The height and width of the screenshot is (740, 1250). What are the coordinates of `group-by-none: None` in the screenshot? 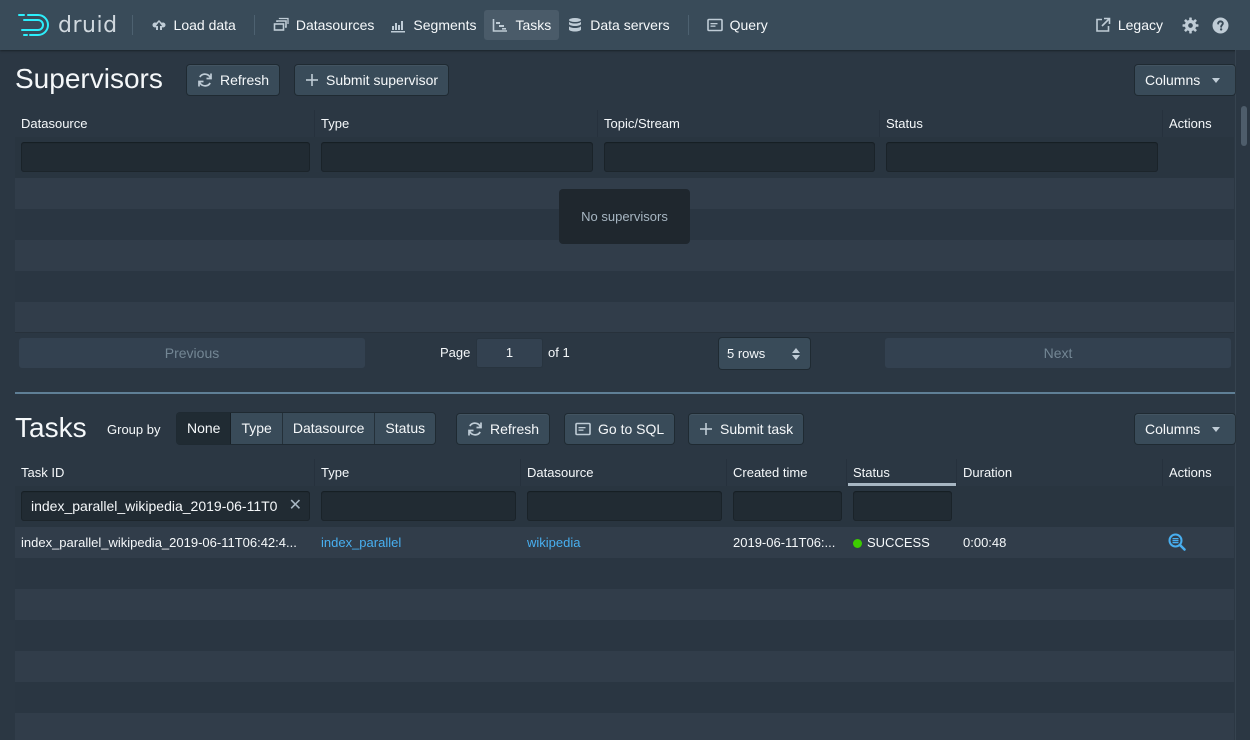 It's located at (204, 428).